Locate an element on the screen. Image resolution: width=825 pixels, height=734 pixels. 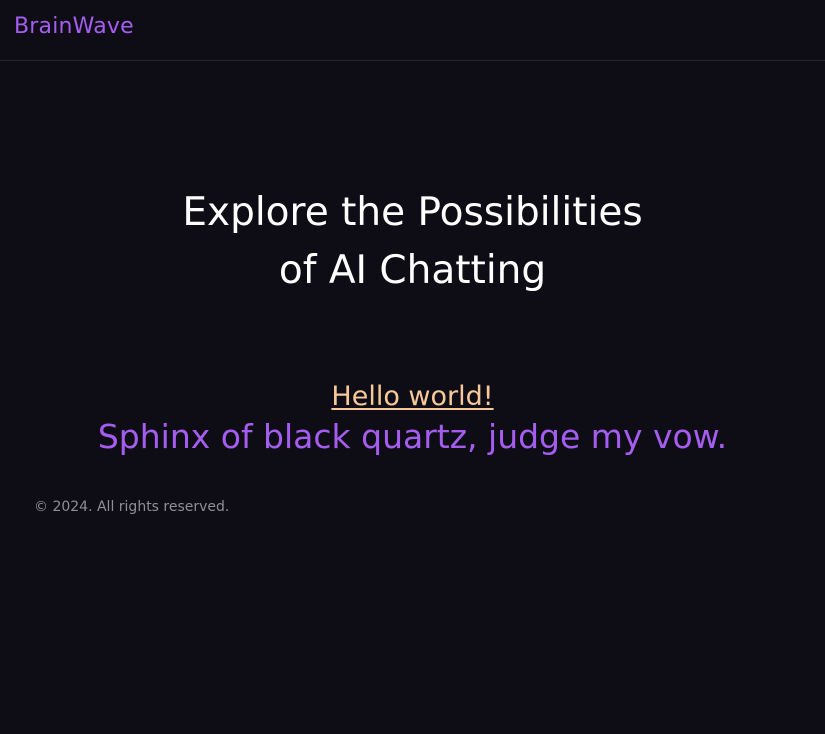
hero-title-line-2: of AI Chatting is located at coordinates (412, 270).